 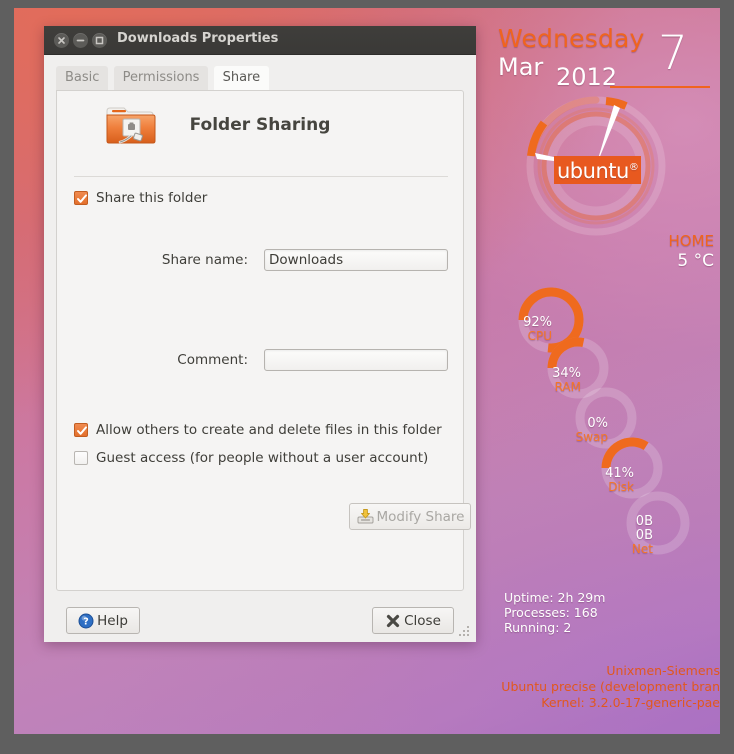 I want to click on clock-rings, so click(x=596, y=166).